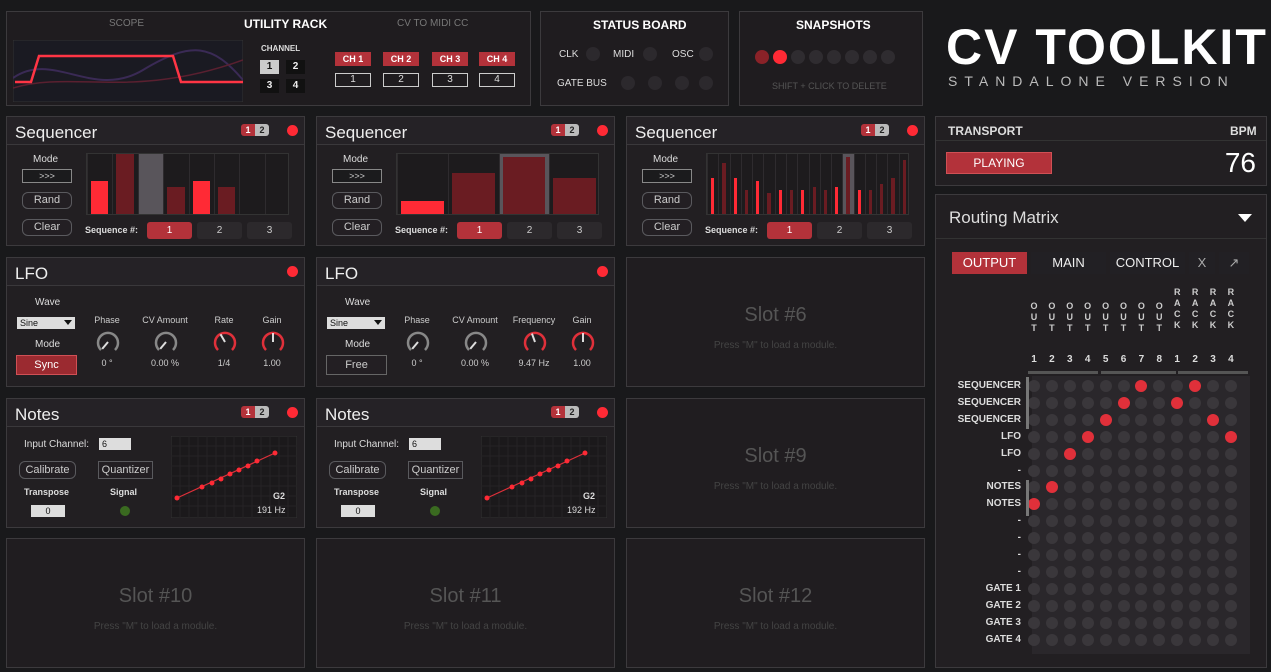  I want to click on sync-button: Sync, so click(46, 365).